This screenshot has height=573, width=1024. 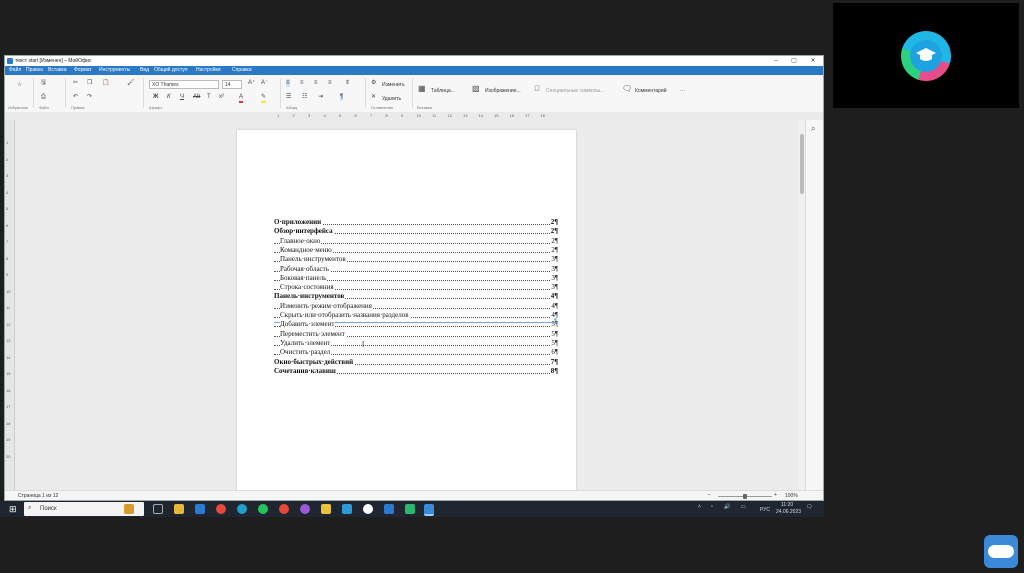 I want to click on menu-format: Формат, so click(x=83, y=70).